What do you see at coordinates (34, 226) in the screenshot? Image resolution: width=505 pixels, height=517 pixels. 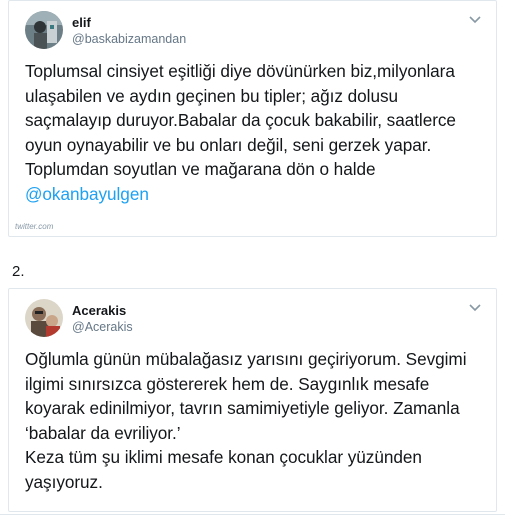 I see `source-label: twitter.com` at bounding box center [34, 226].